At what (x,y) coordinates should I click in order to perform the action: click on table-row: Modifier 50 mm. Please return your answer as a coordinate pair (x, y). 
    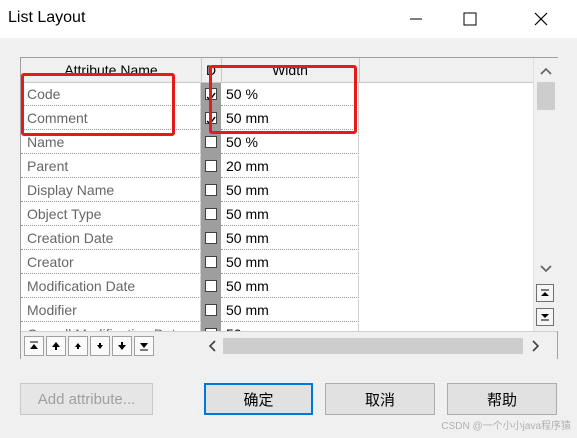
    Looking at the image, I should click on (277, 311).